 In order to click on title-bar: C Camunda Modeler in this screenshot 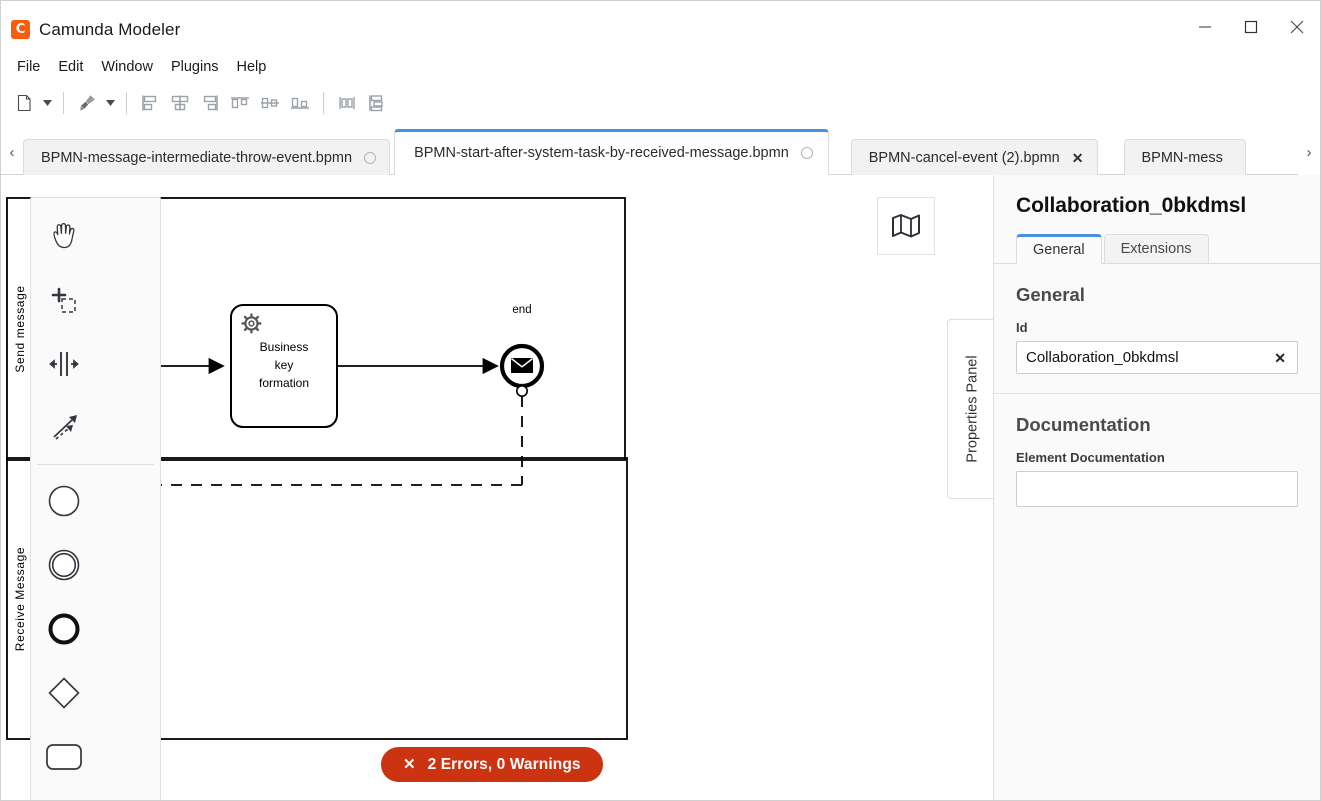, I will do `click(660, 27)`.